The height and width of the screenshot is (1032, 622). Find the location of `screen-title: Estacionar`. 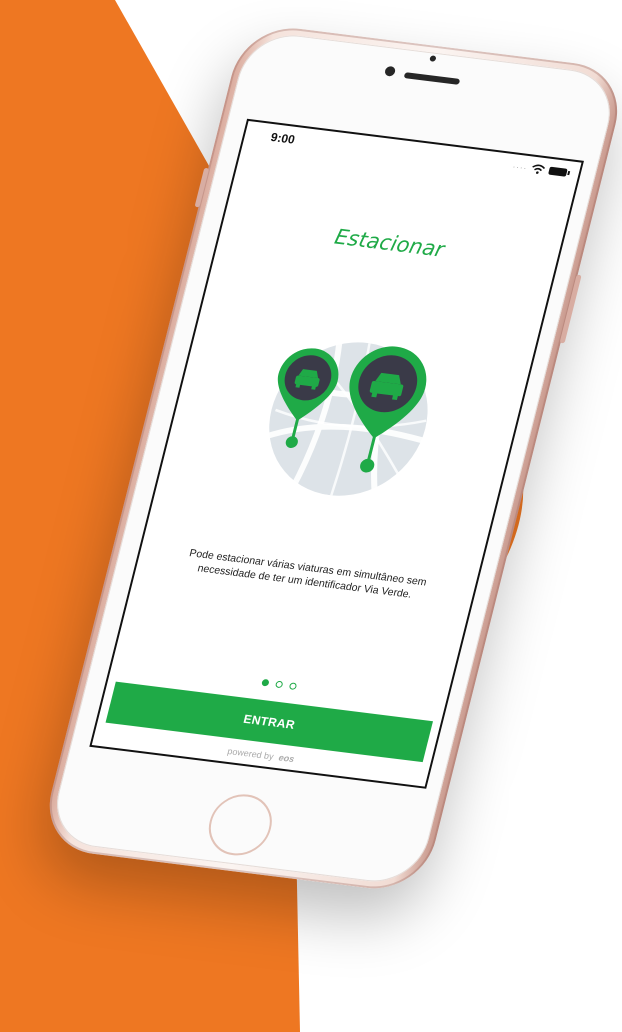

screen-title: Estacionar is located at coordinates (389, 243).